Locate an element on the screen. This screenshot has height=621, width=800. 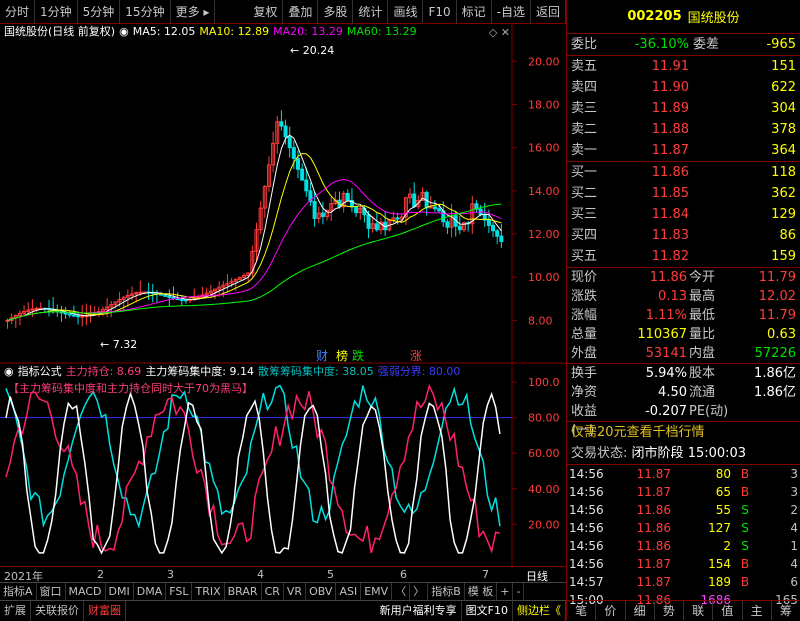
month-label: 5 is located at coordinates (330, 574).